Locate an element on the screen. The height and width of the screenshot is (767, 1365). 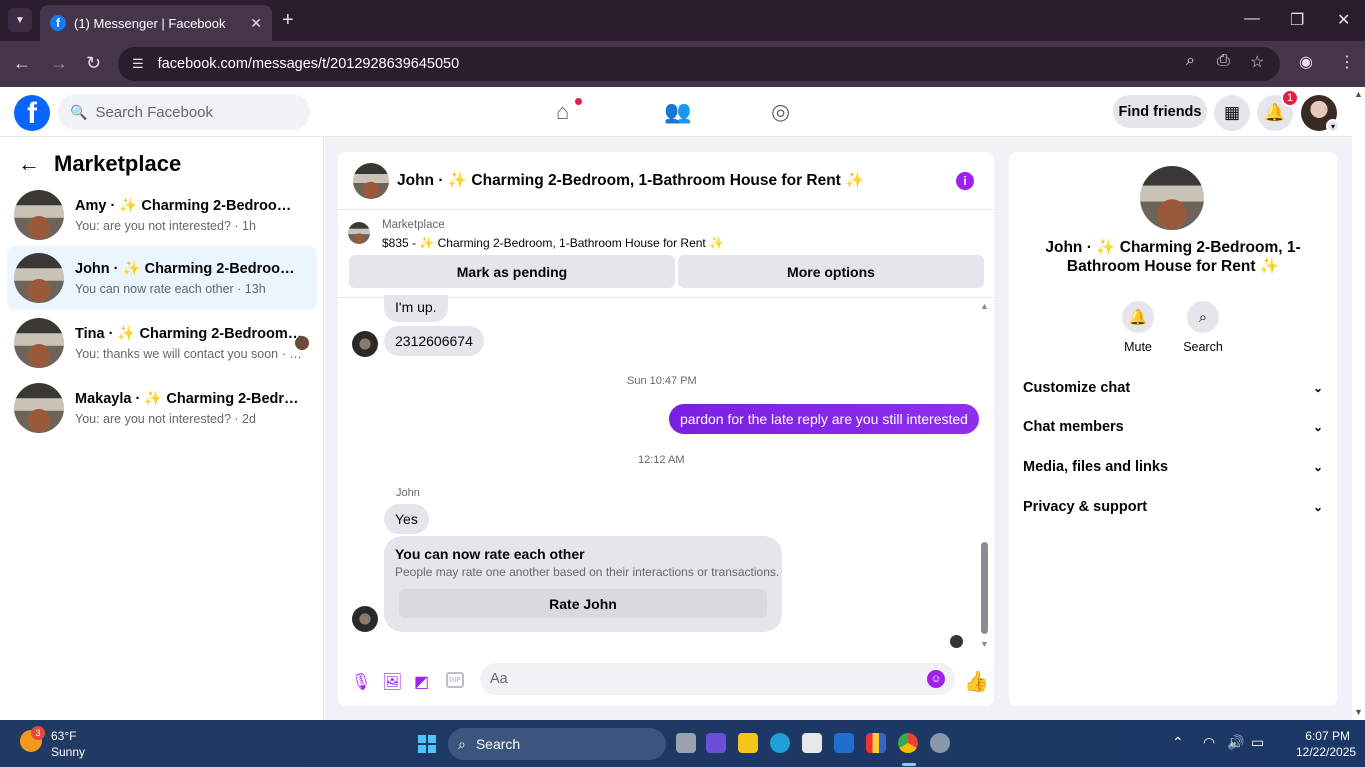
read-receipt-avatar is located at coordinates (302, 343).